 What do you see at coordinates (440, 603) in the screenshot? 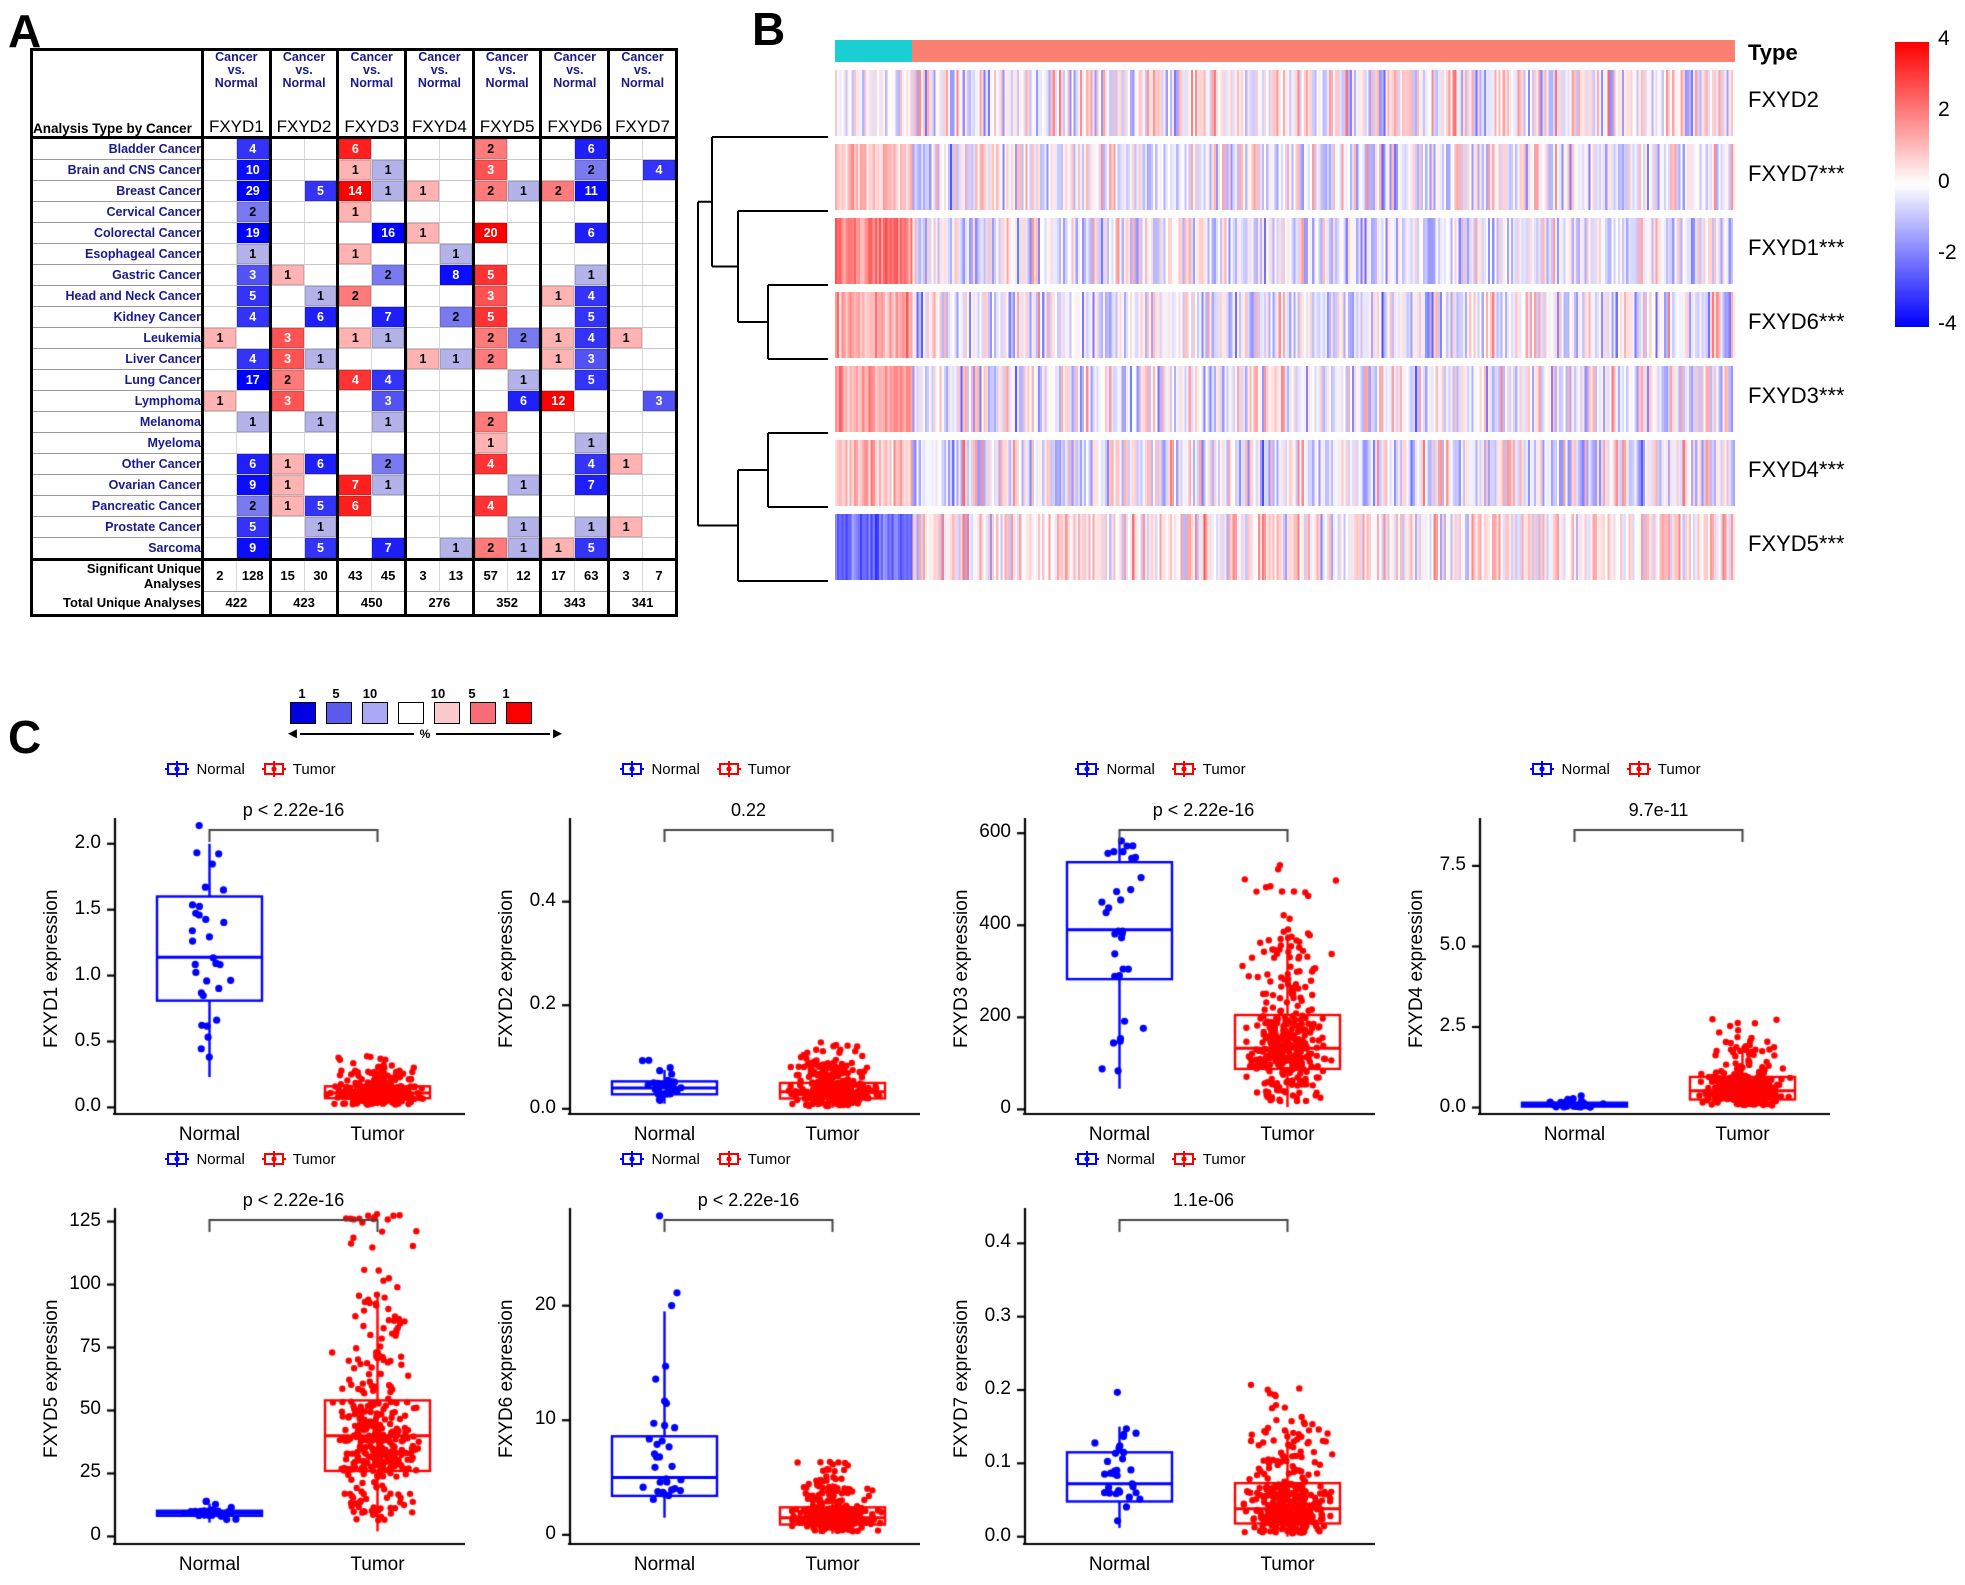
I see `total-count: 276` at bounding box center [440, 603].